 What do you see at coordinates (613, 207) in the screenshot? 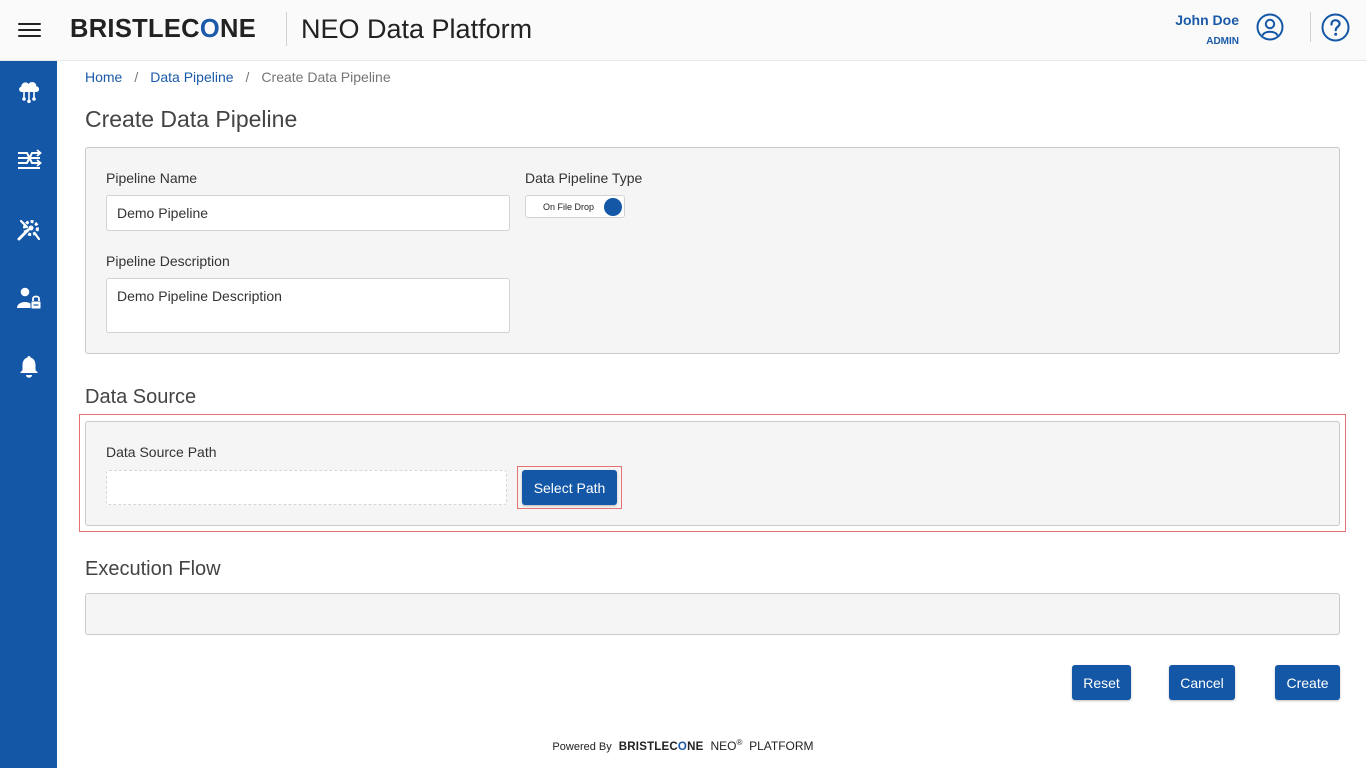
I see `toggle-knob` at bounding box center [613, 207].